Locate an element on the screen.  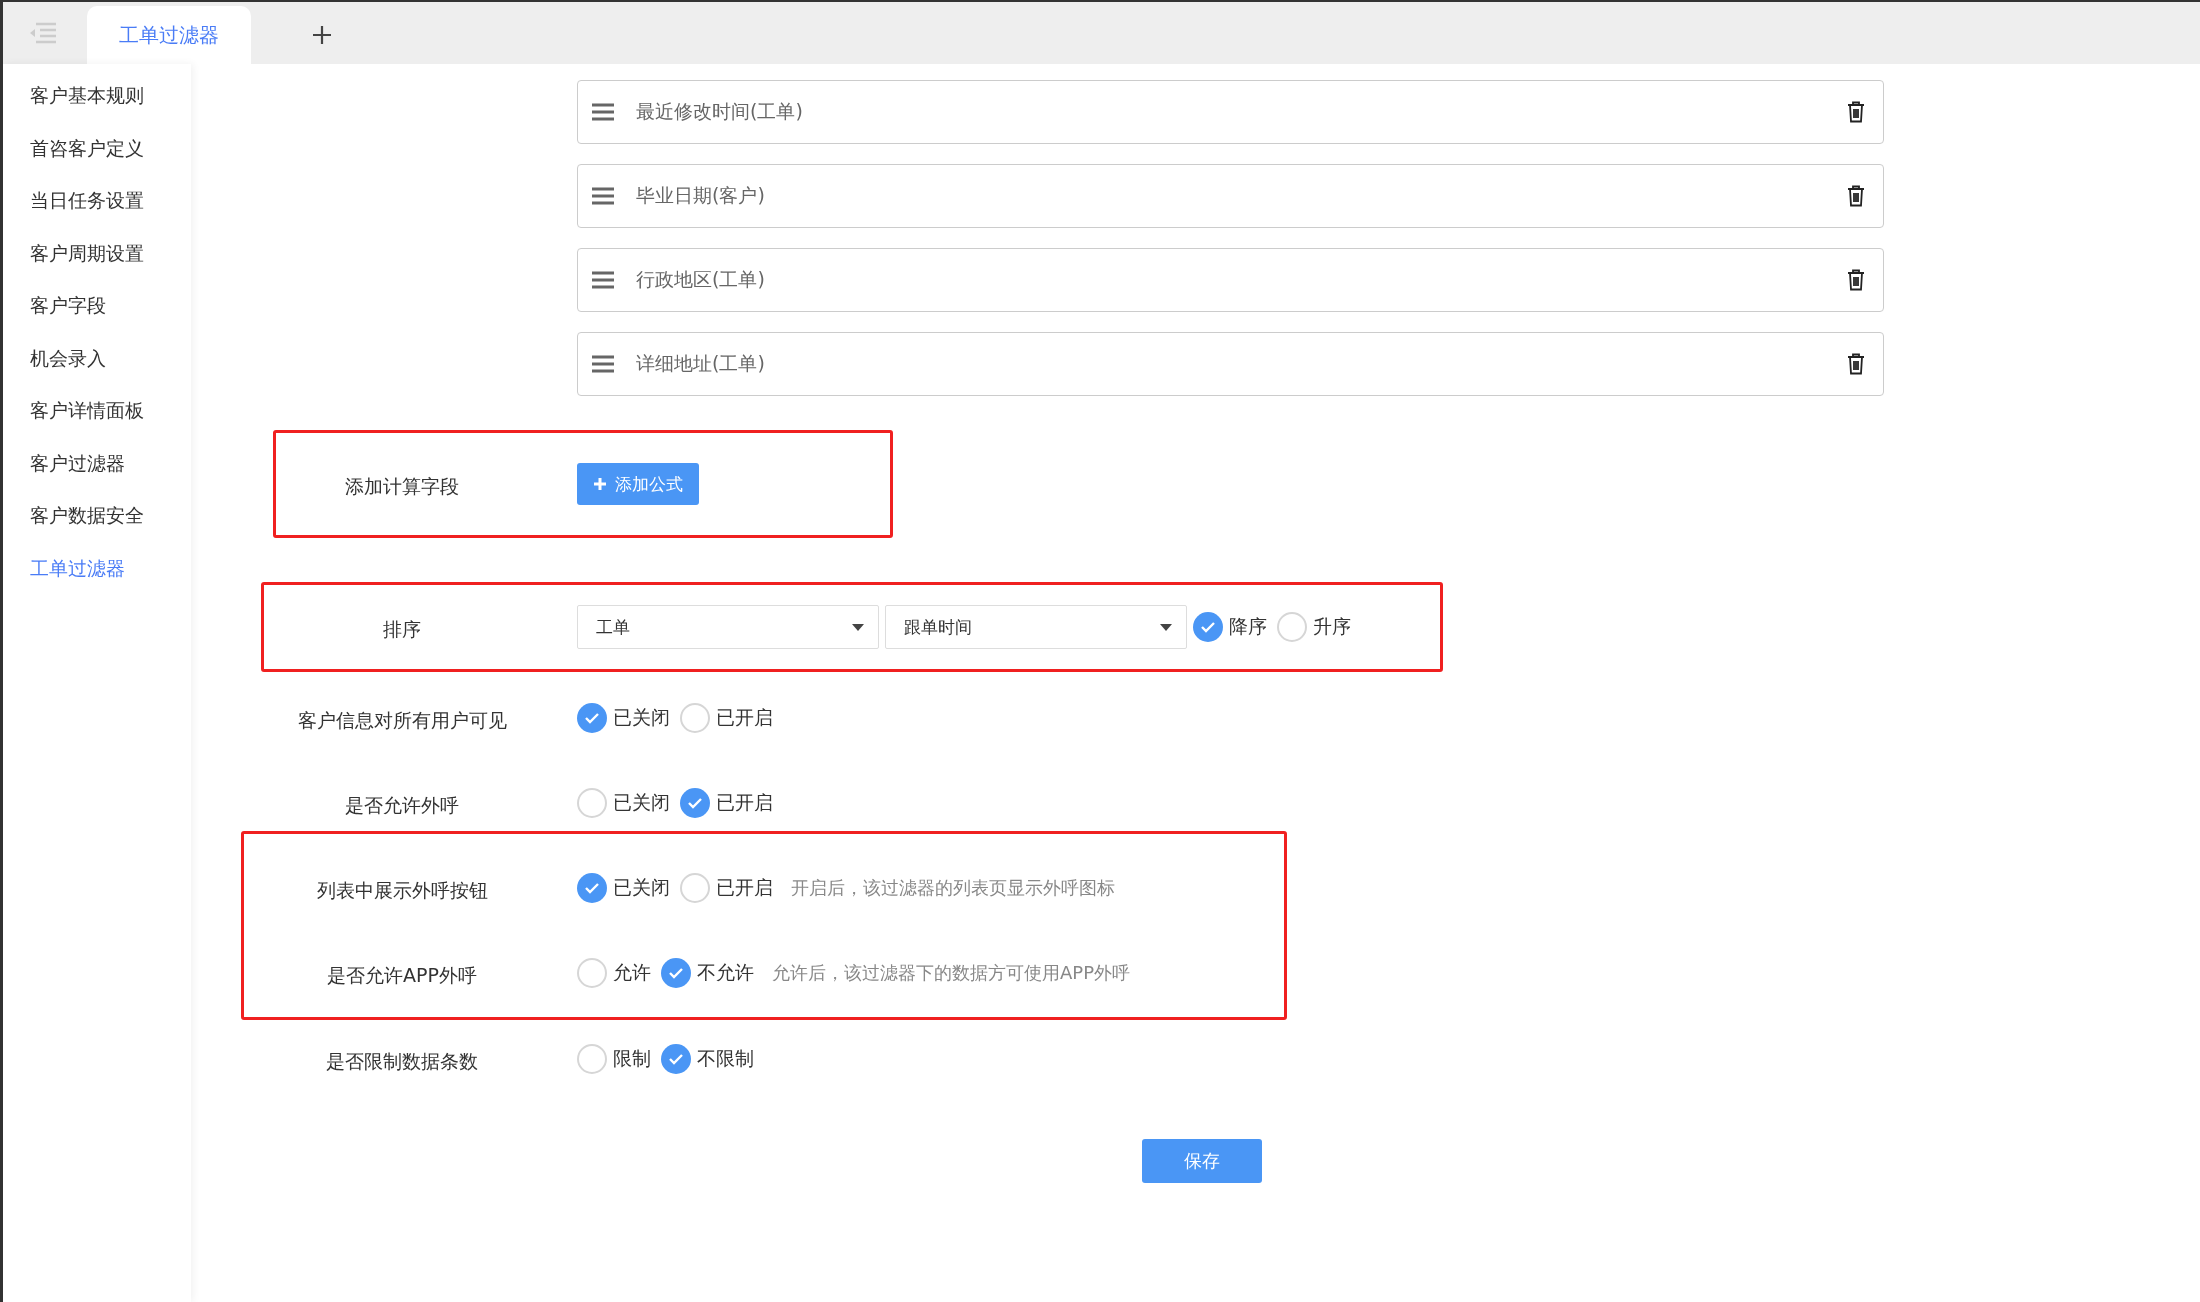
field-name: 毕业日期(客户) is located at coordinates (701, 195).